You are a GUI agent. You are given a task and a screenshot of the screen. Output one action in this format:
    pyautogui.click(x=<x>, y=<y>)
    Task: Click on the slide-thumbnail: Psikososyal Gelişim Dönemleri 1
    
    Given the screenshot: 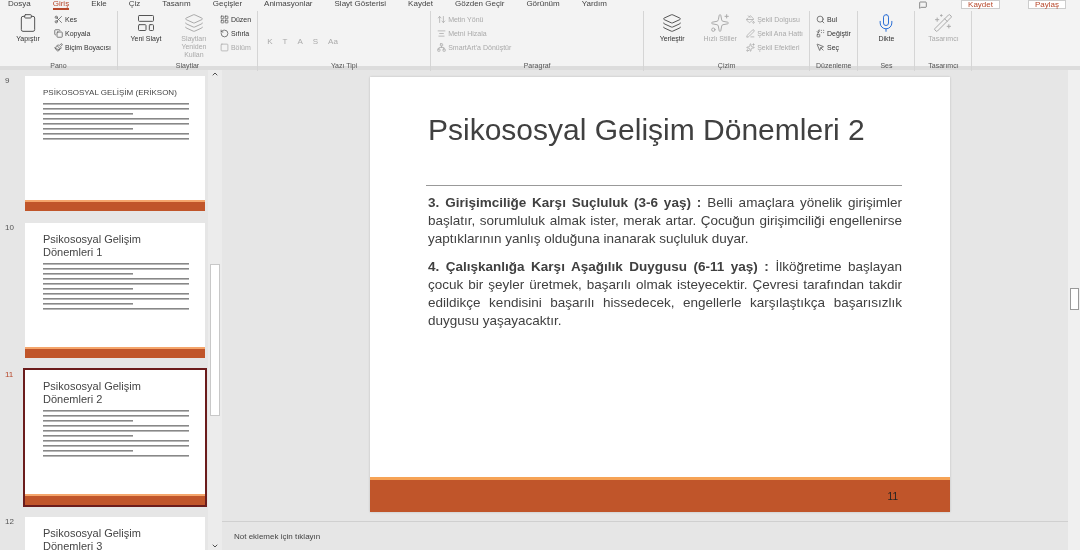 What is the action you would take?
    pyautogui.click(x=115, y=290)
    